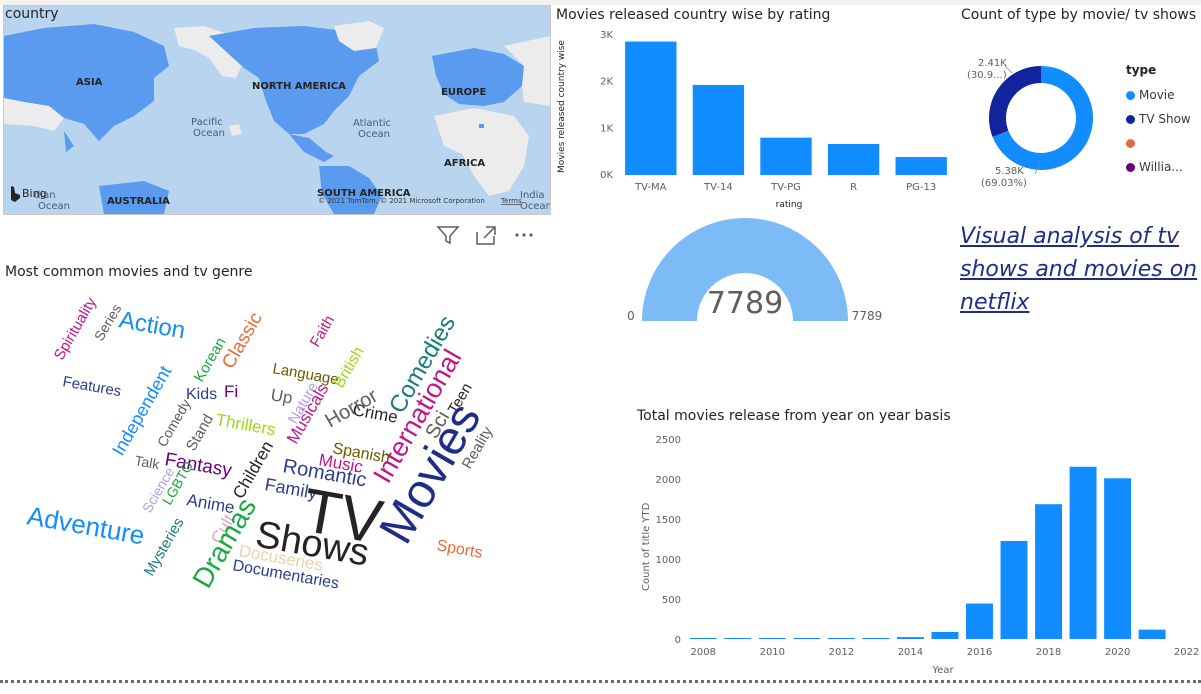  I want to click on donut-title: Count of type by movie/ tv shows, so click(1079, 15).